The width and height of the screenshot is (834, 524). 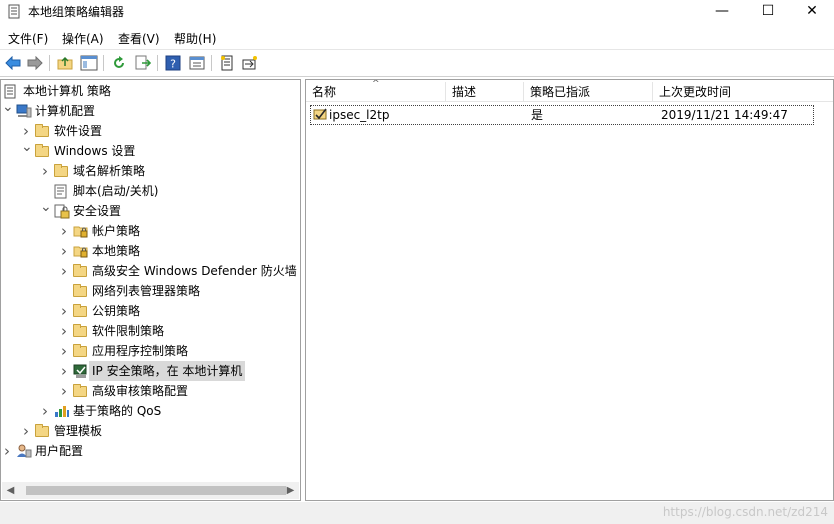 I want to click on status-bar: https://blog.csdn.net/zd214, so click(x=417, y=513).